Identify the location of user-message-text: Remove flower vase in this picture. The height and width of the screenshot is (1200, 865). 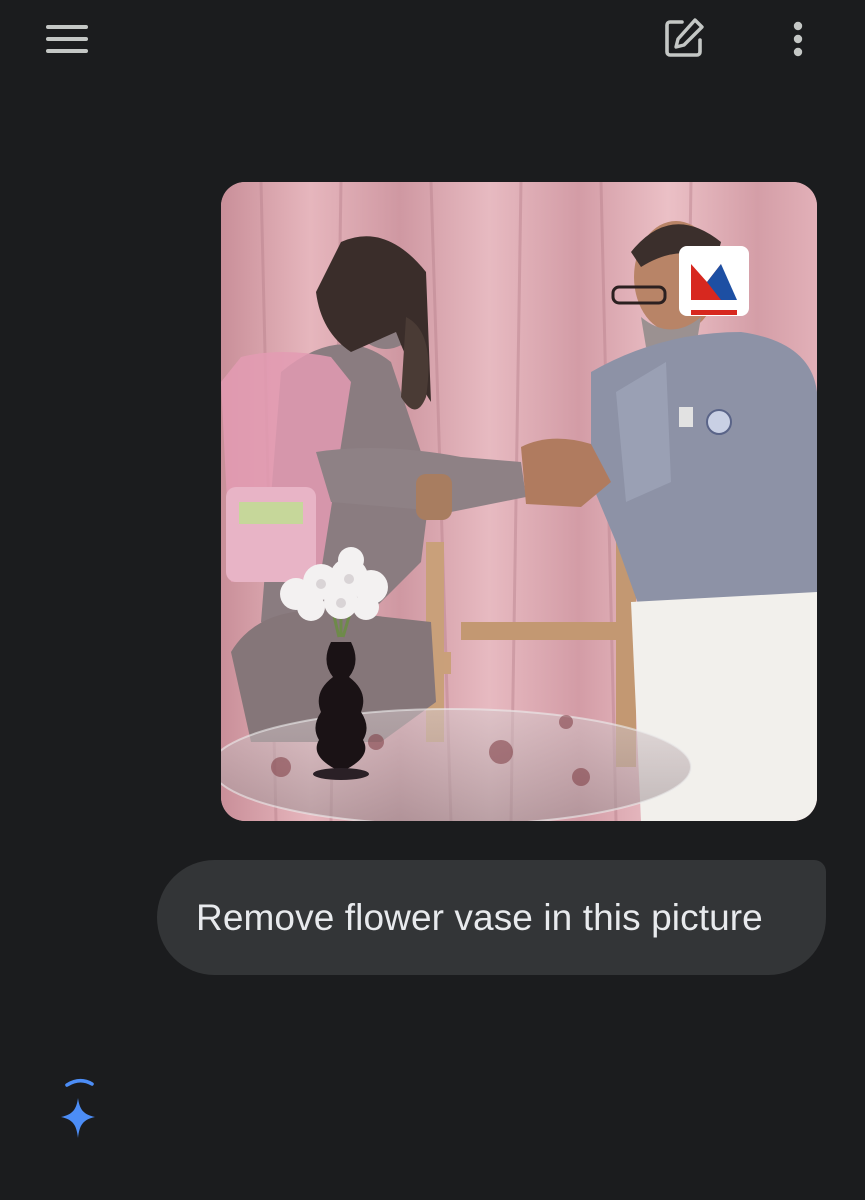
(479, 917).